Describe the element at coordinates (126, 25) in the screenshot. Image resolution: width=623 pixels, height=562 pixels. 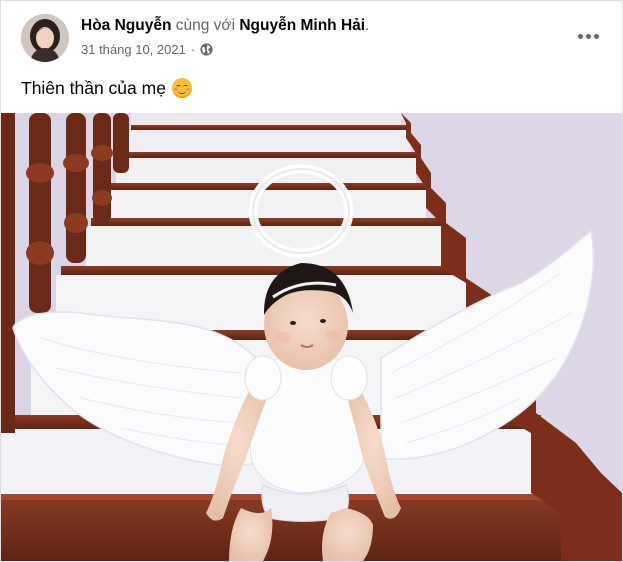
I see `author-name: Hòa Nguyễn` at that location.